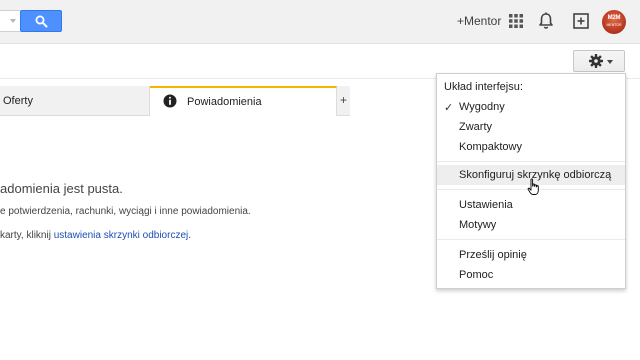 The height and width of the screenshot is (360, 640). Describe the element at coordinates (614, 18) in the screenshot. I see `avatar-logo-text: M2M` at that location.